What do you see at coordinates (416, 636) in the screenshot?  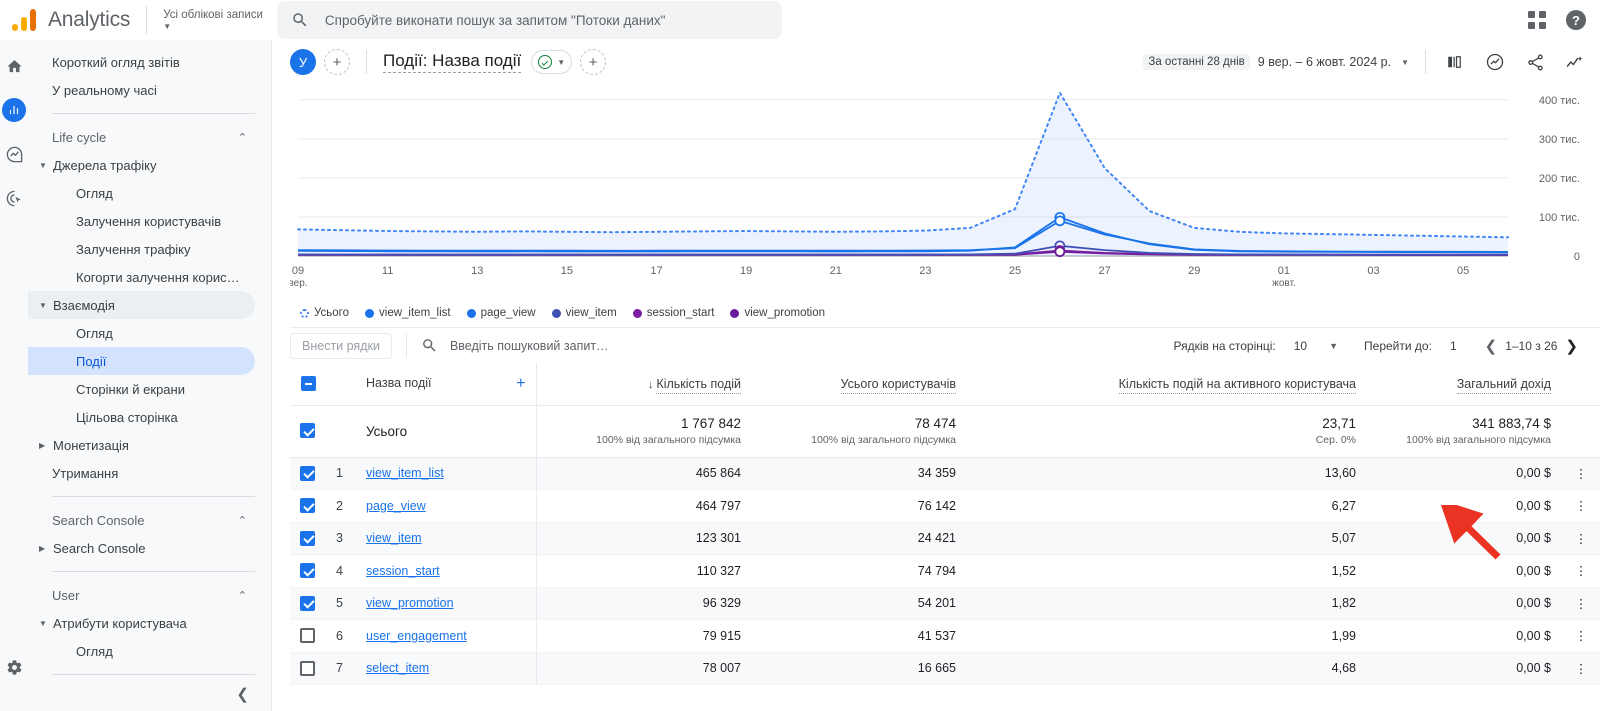 I see `event-name-link: user_engagement` at bounding box center [416, 636].